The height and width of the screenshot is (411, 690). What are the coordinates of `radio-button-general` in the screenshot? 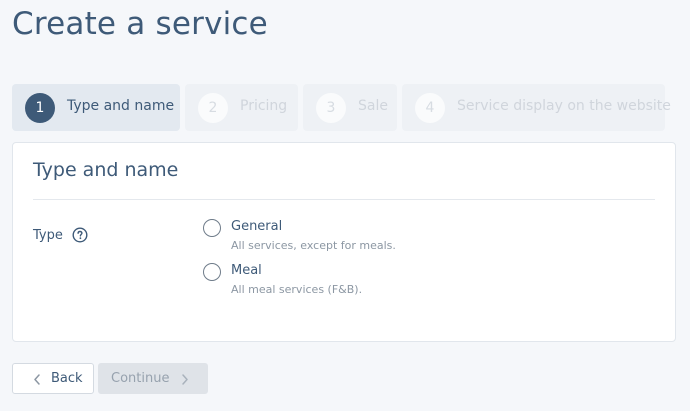 It's located at (212, 228).